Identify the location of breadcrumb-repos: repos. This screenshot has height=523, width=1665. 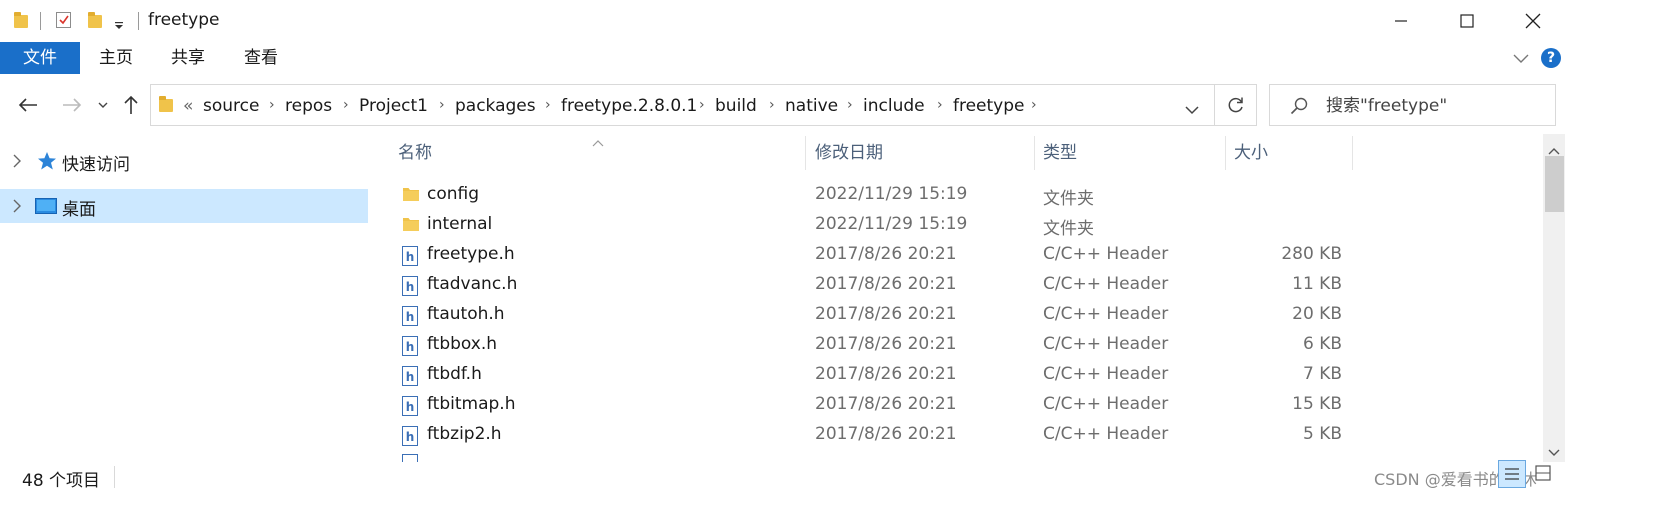
(308, 106).